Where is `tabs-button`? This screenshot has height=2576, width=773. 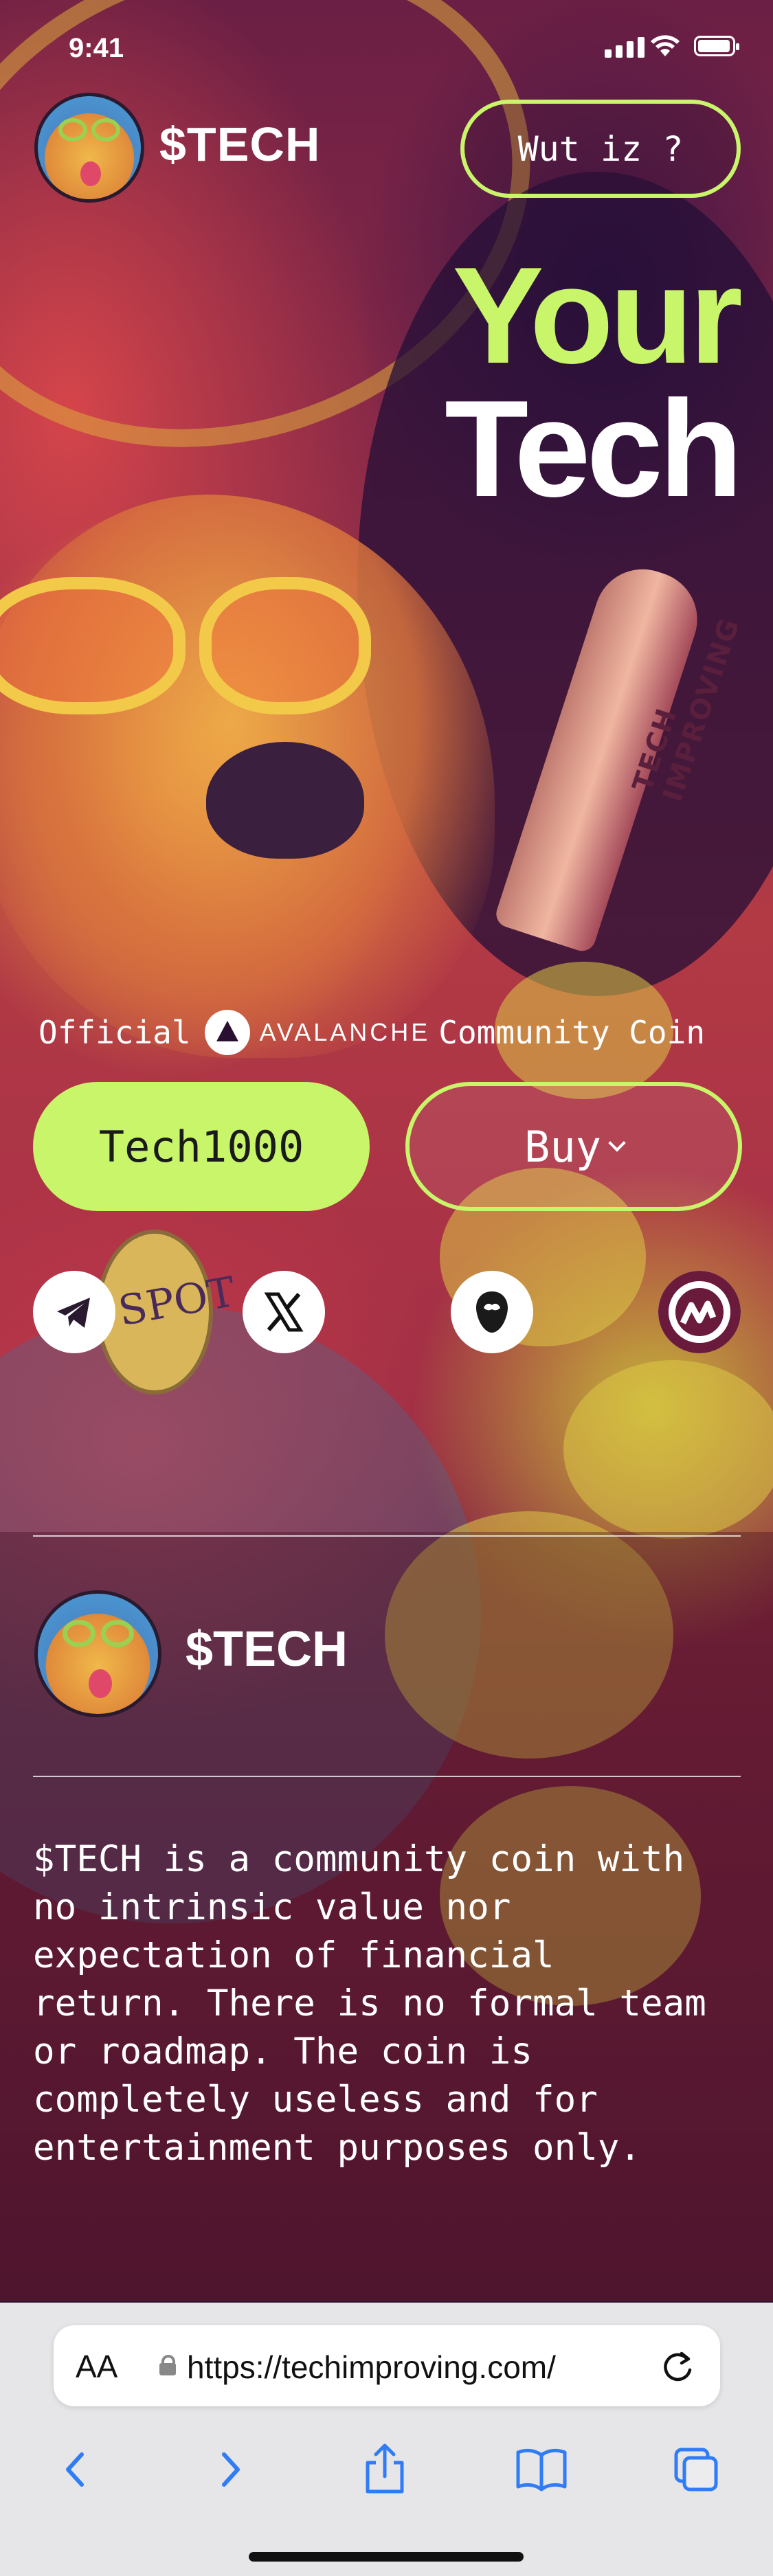 tabs-button is located at coordinates (696, 2469).